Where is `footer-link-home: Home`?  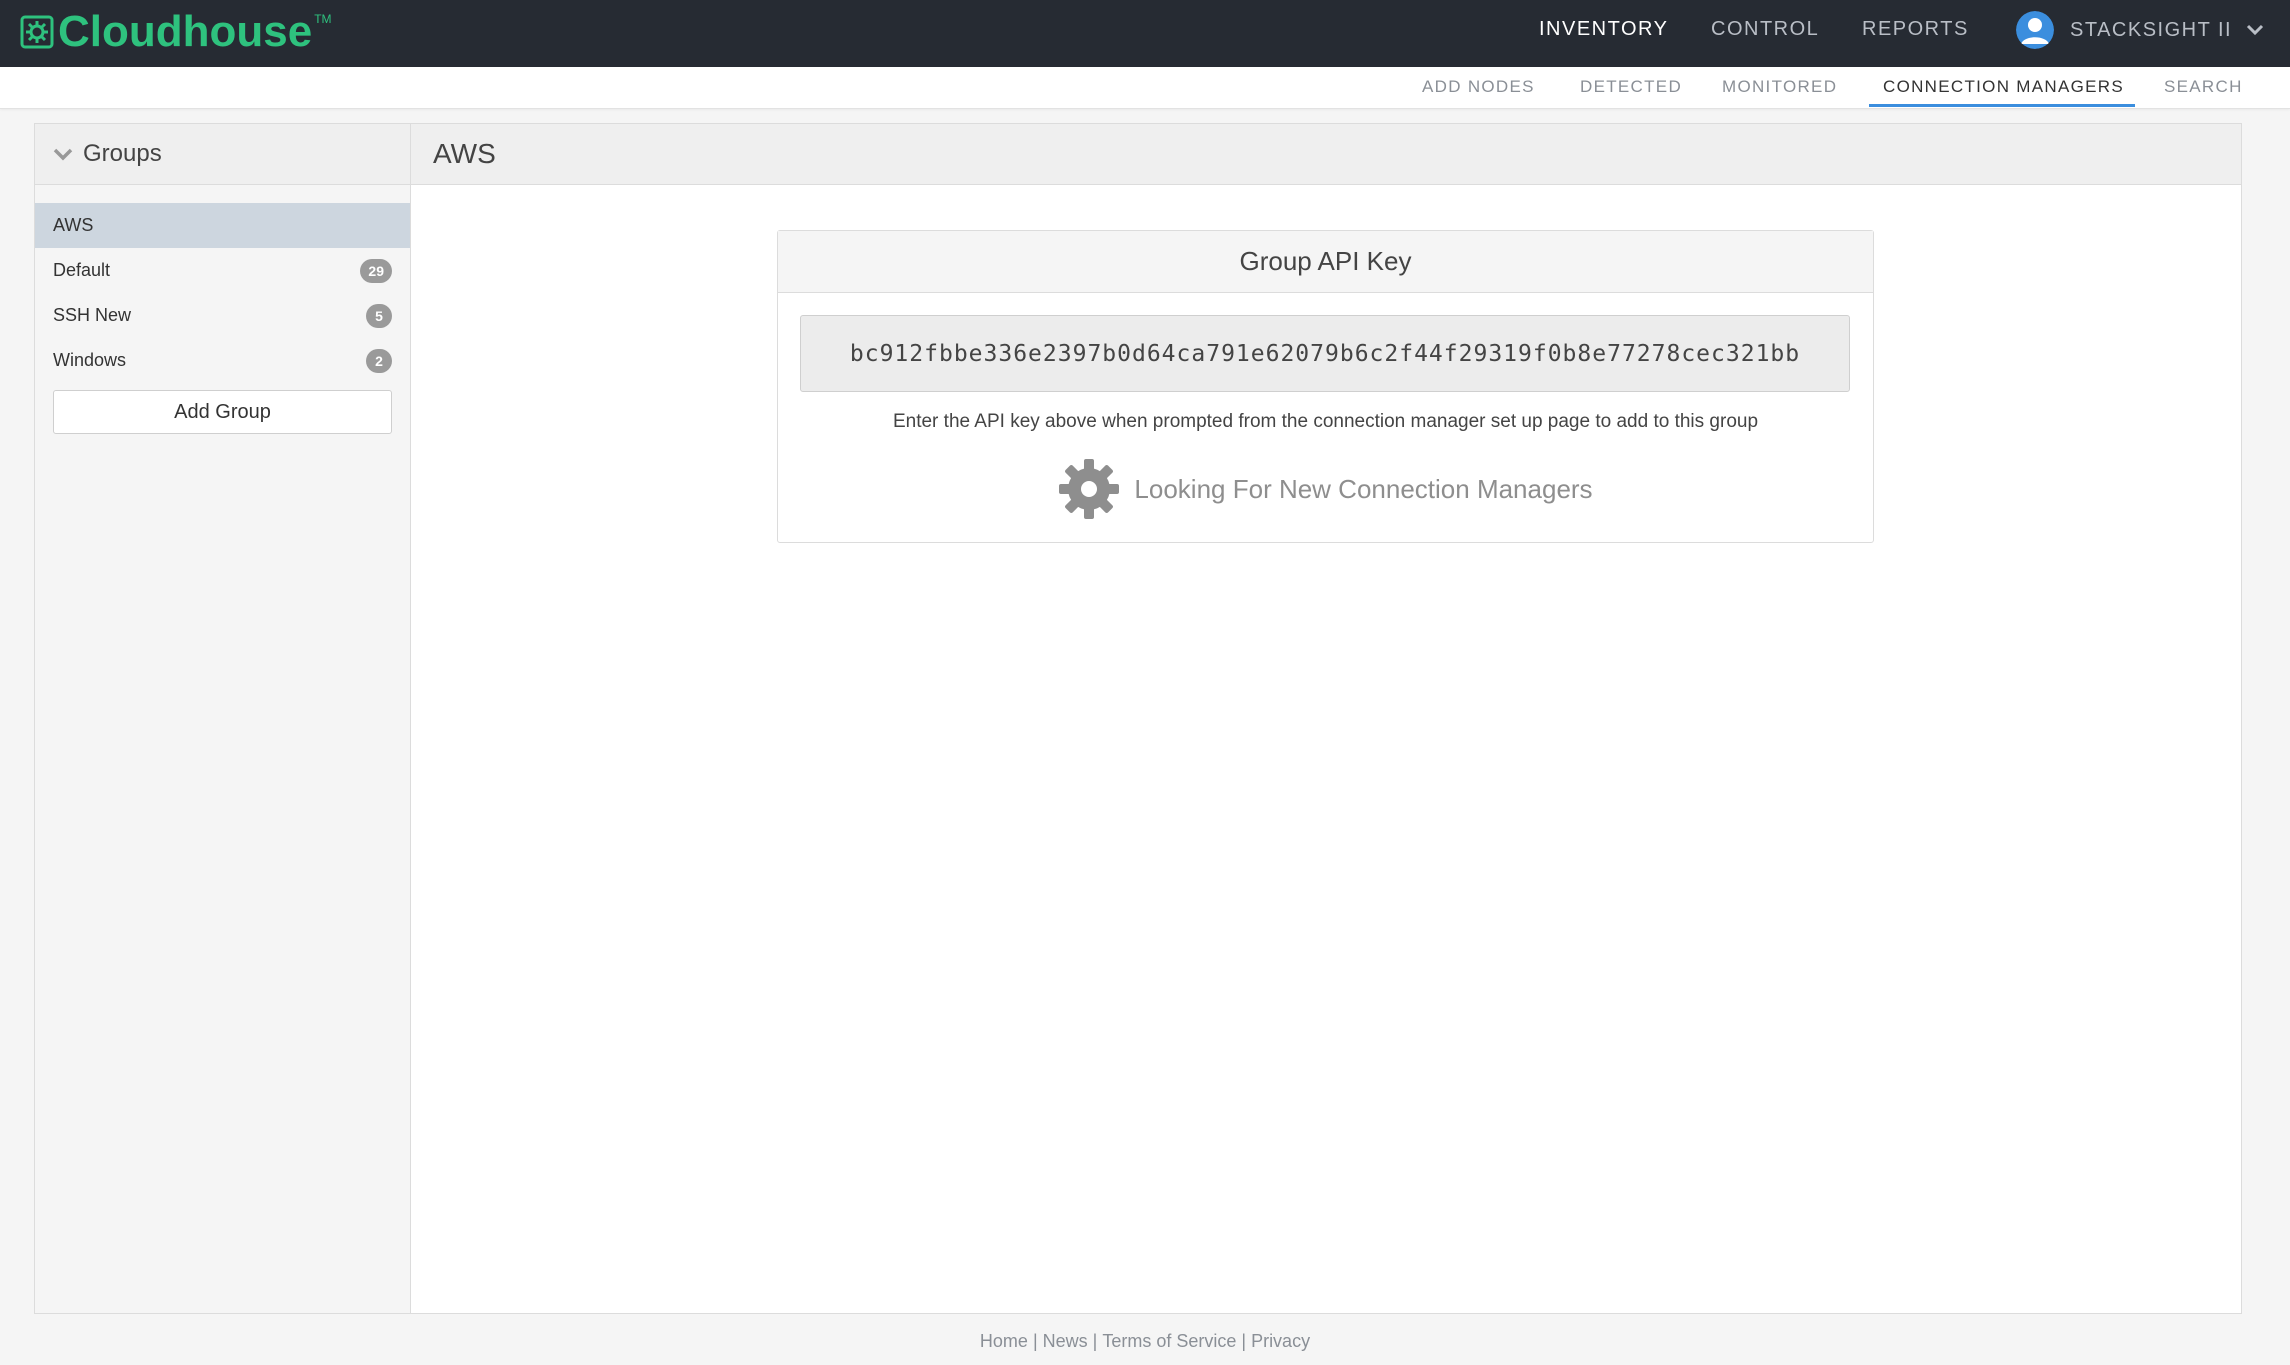
footer-link-home: Home is located at coordinates (1004, 1341).